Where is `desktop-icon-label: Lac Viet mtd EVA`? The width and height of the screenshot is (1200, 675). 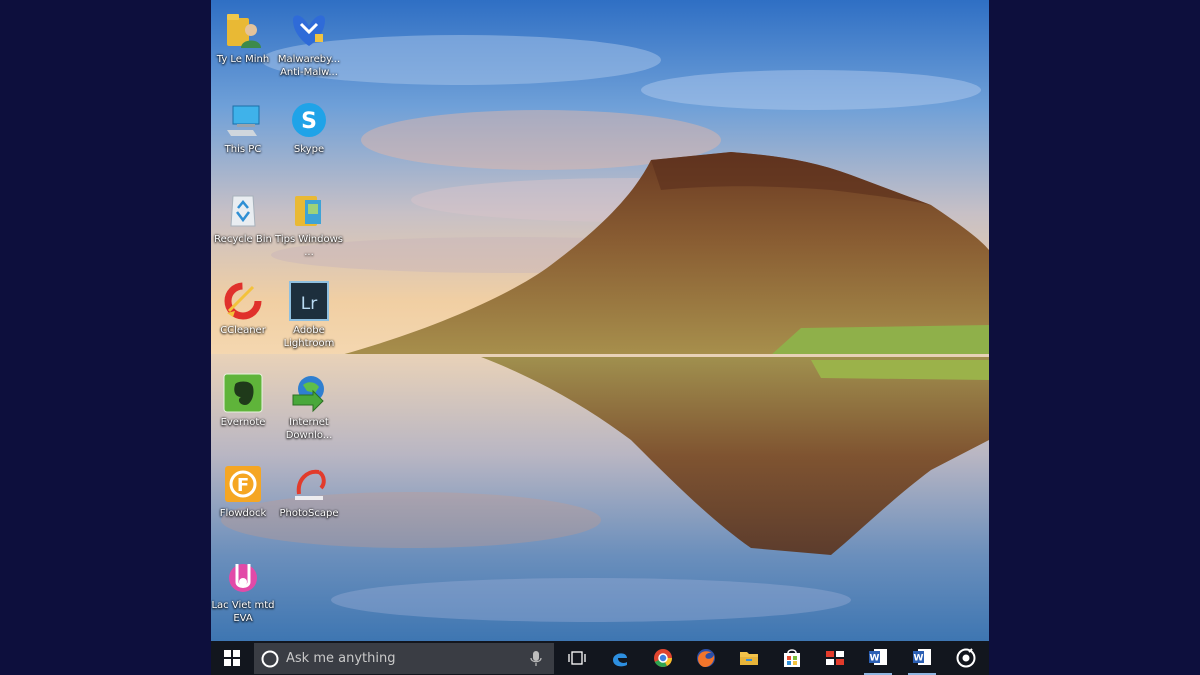
desktop-icon-label: Lac Viet mtd EVA is located at coordinates (243, 612).